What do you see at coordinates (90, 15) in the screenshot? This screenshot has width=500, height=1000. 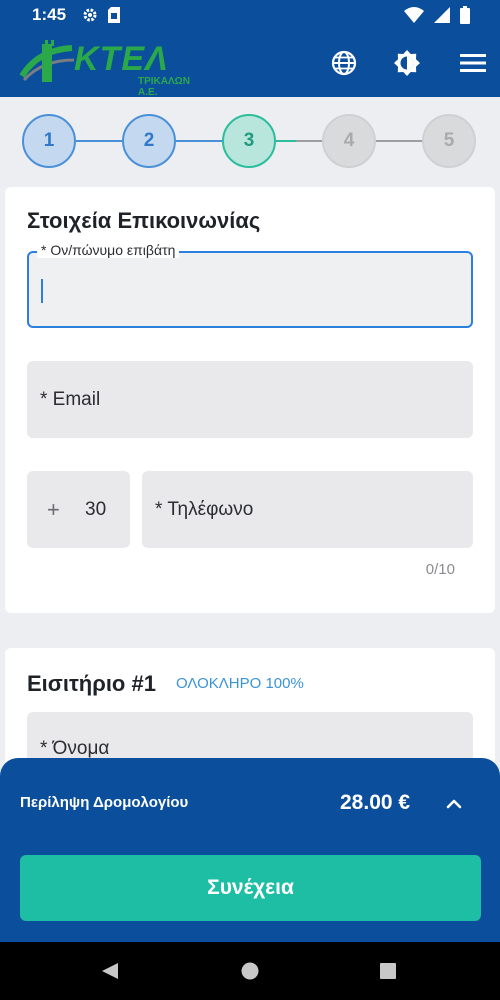 I see `settings-status-icon` at bounding box center [90, 15].